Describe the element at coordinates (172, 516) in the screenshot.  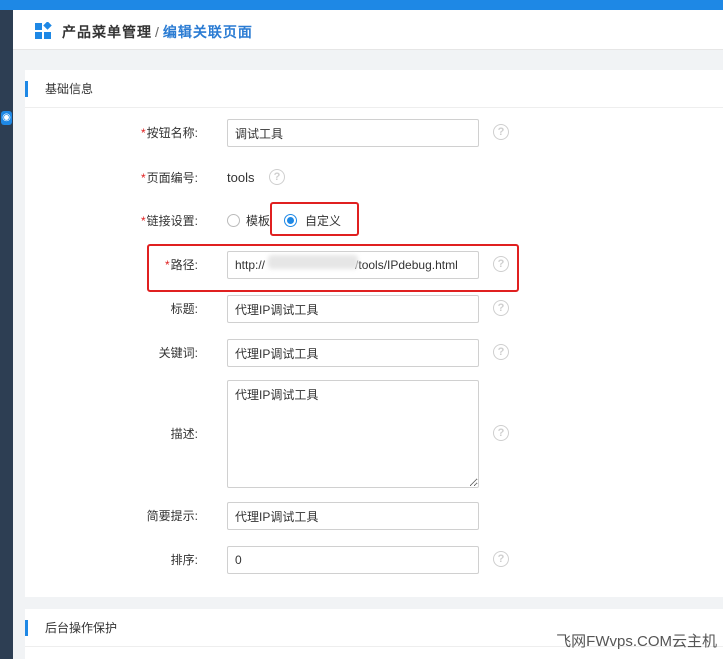
I see `hint-label: 简要提示:` at that location.